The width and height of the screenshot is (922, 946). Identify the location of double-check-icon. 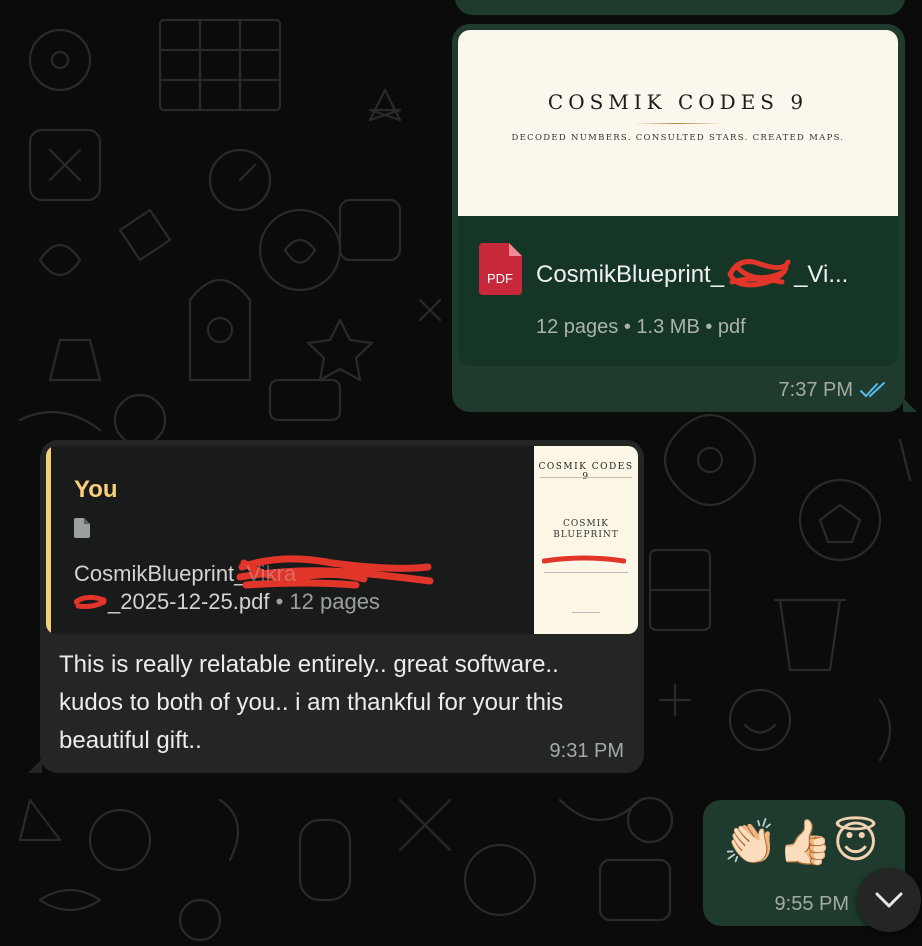
(872, 390).